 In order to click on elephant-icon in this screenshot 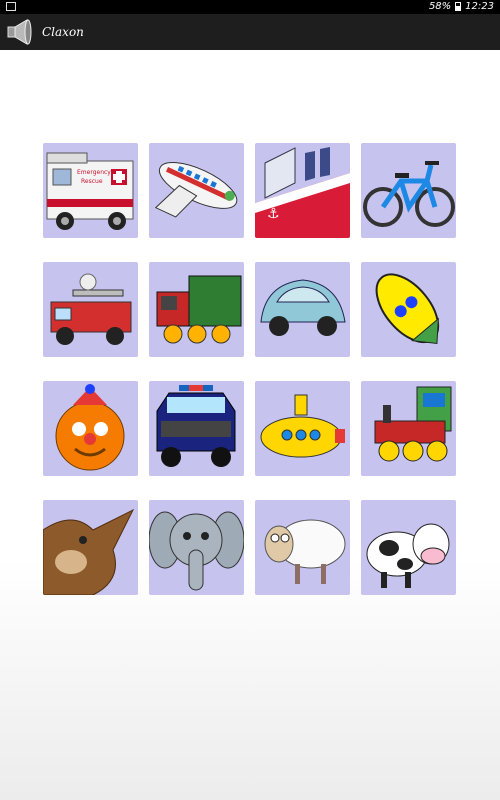, I will do `click(196, 551)`.